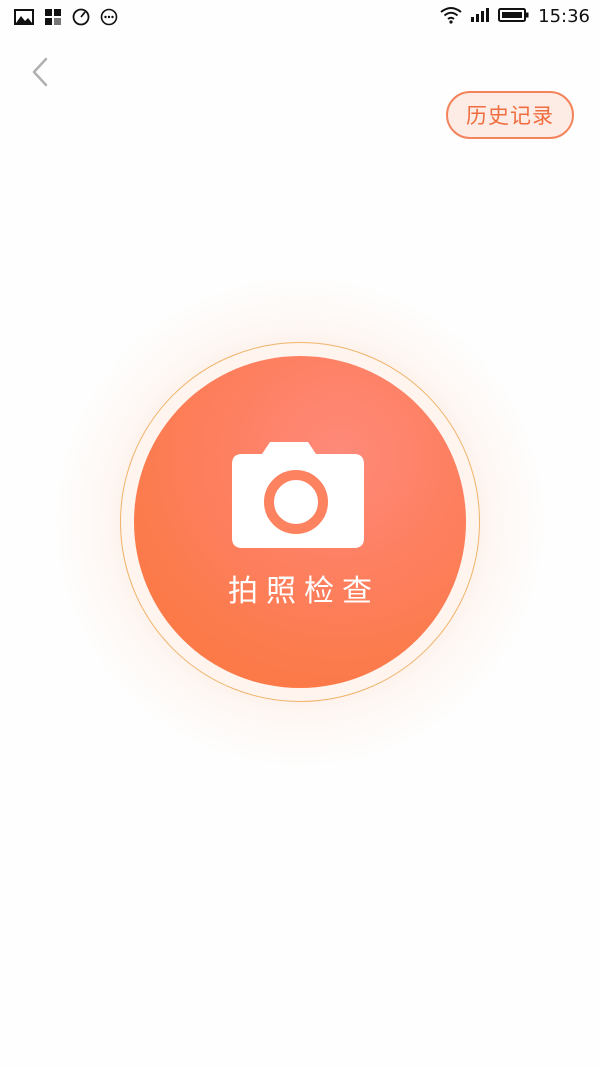 The image size is (600, 1067). I want to click on battery-icon, so click(514, 17).